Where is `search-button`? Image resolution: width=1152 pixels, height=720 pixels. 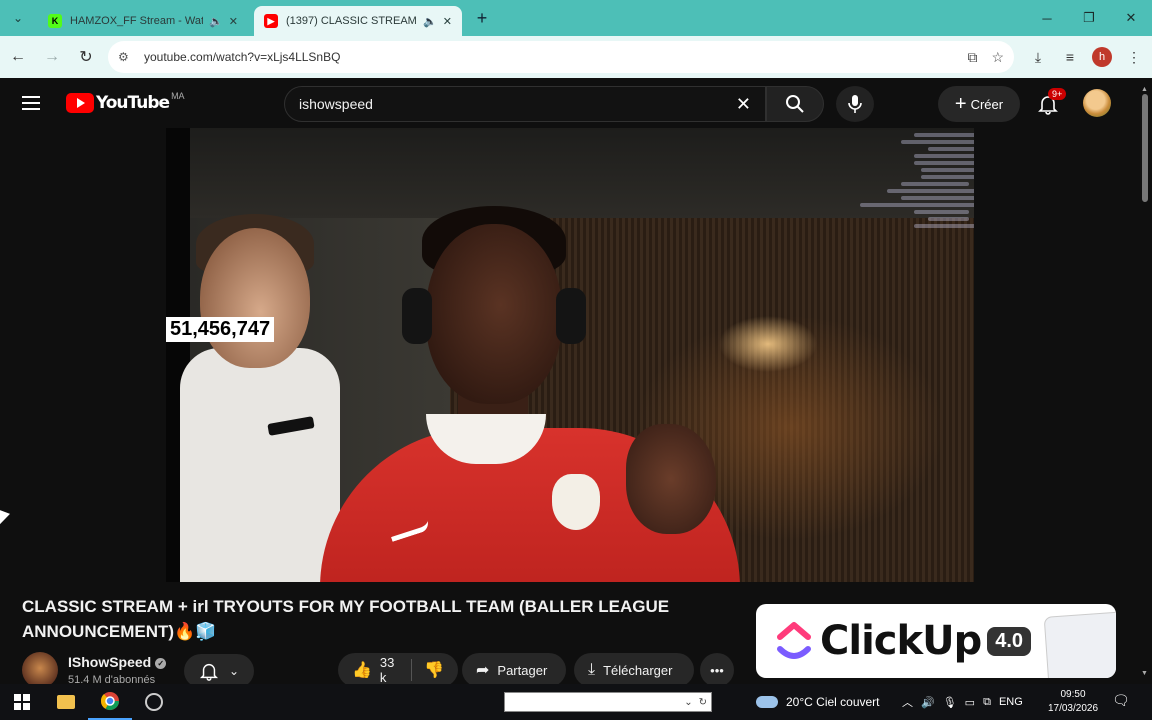
search-button is located at coordinates (795, 104).